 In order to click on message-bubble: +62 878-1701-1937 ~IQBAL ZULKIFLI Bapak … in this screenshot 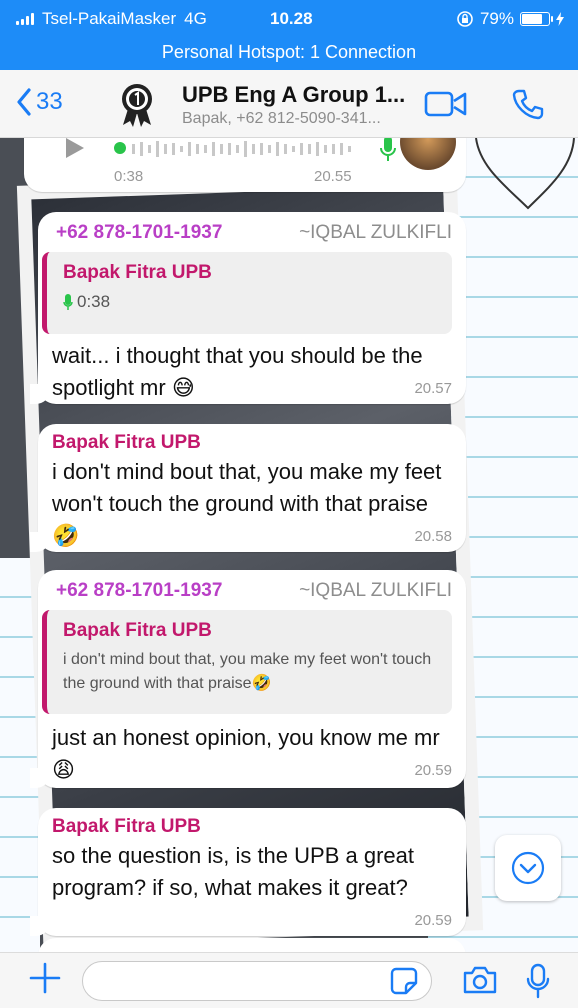, I will do `click(248, 308)`.